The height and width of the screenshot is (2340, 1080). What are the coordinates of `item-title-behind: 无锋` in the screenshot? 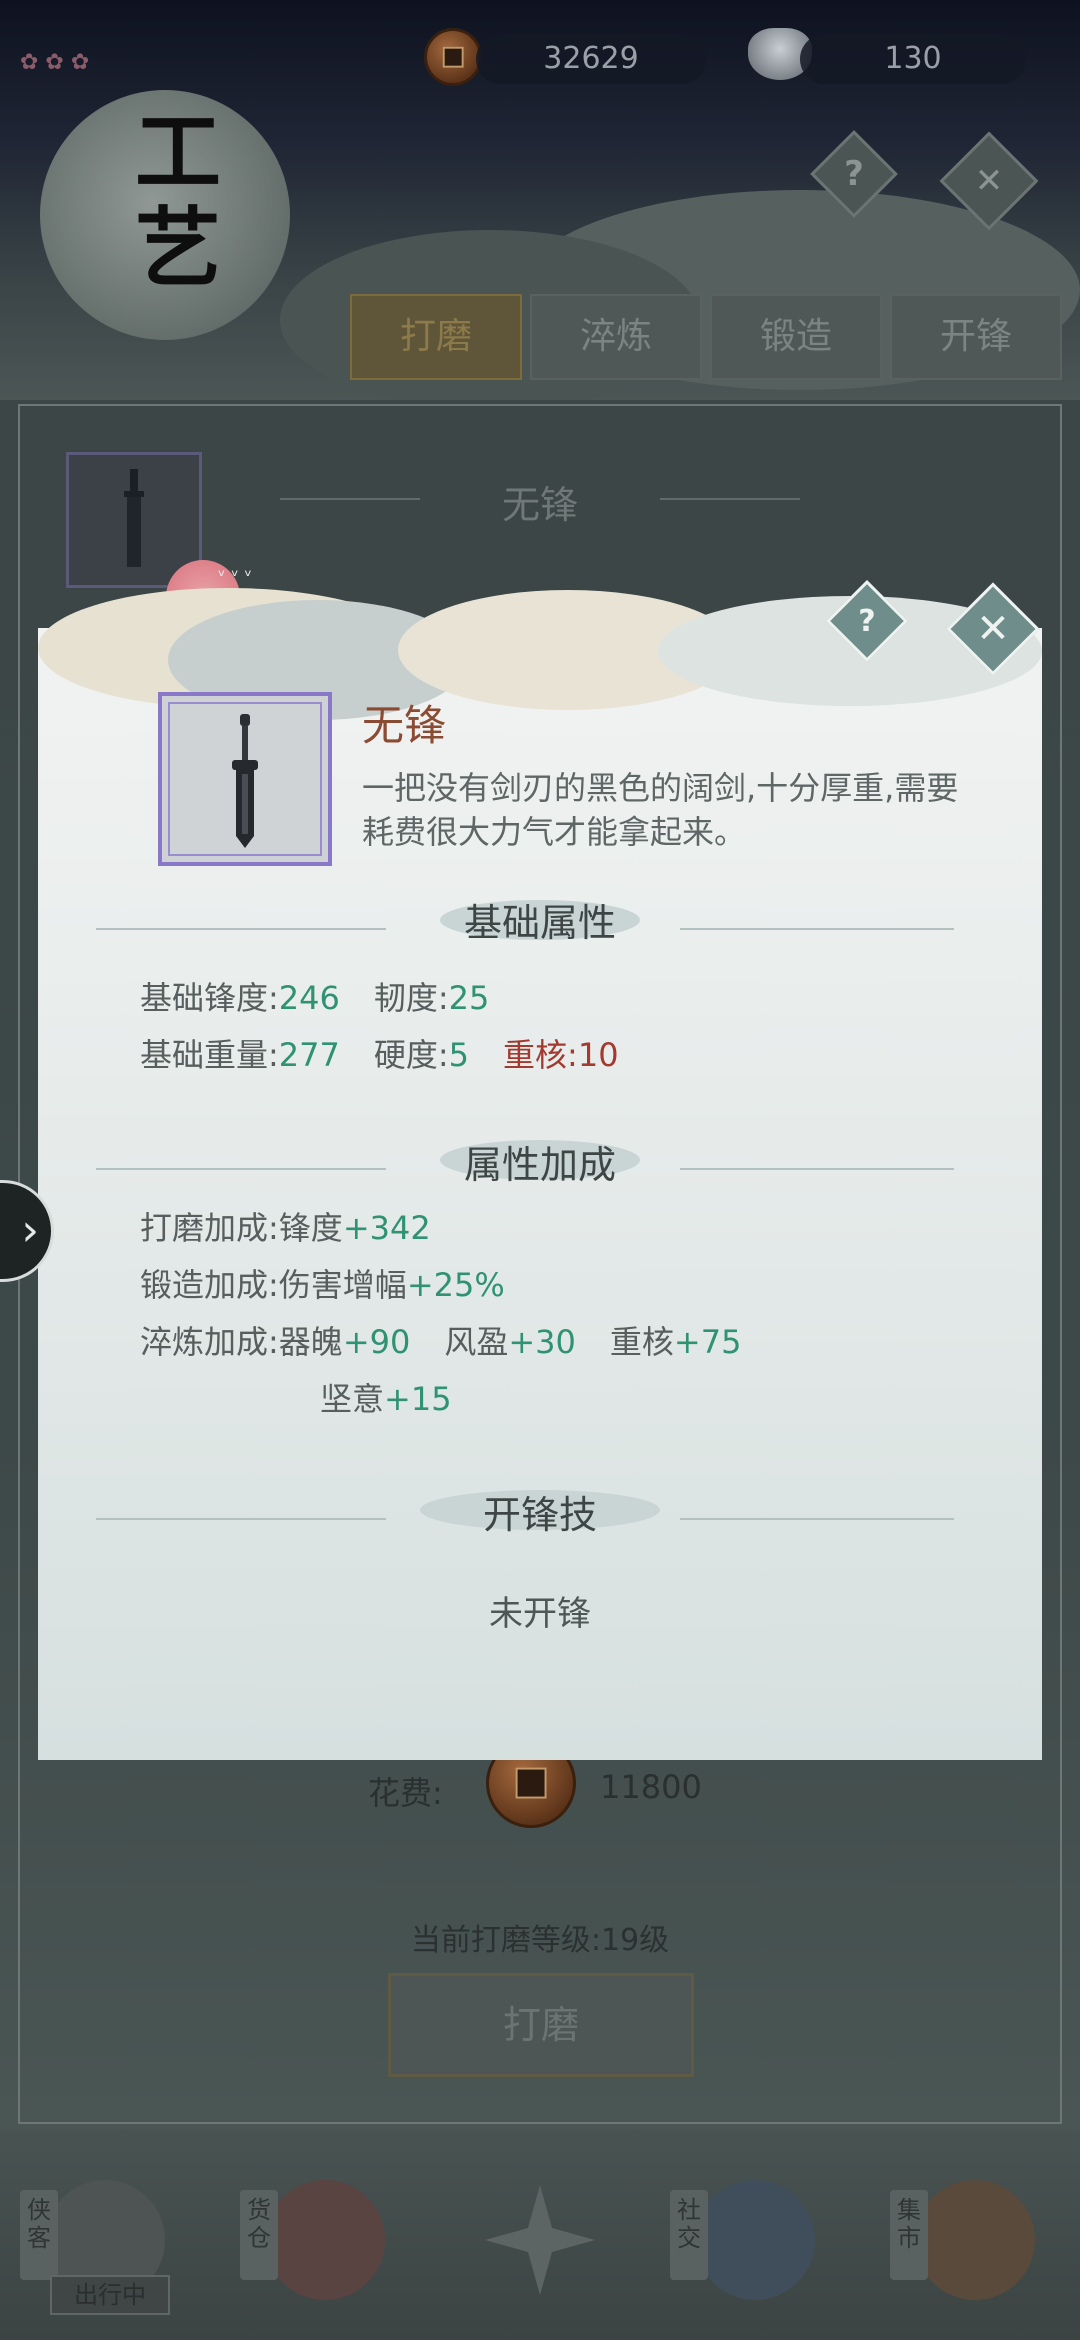 It's located at (539, 505).